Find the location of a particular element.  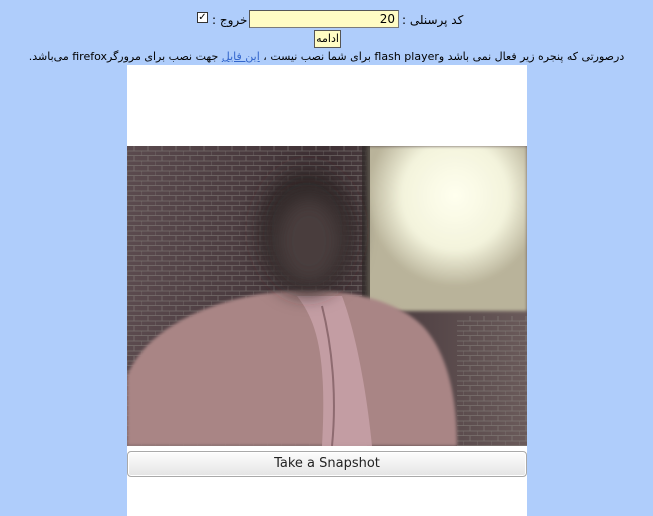

login-row: کد پرسنلی : خروج : ✓ is located at coordinates (326, 20).